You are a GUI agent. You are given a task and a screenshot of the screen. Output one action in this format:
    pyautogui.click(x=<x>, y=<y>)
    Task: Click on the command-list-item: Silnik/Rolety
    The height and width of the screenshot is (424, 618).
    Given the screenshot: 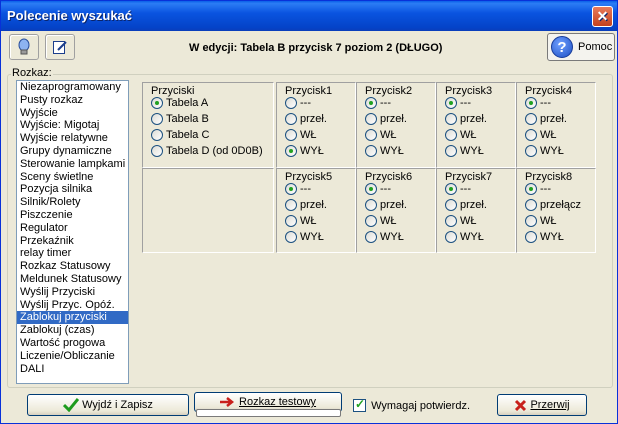 What is the action you would take?
    pyautogui.click(x=72, y=202)
    